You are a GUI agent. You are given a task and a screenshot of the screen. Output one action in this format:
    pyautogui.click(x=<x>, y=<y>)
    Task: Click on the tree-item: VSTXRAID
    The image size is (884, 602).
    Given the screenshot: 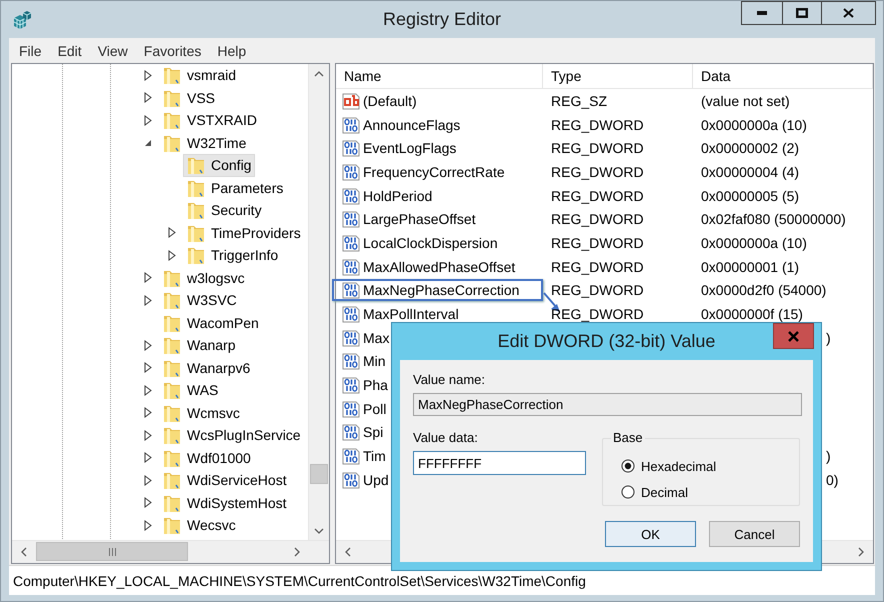 What is the action you would take?
    pyautogui.click(x=210, y=120)
    